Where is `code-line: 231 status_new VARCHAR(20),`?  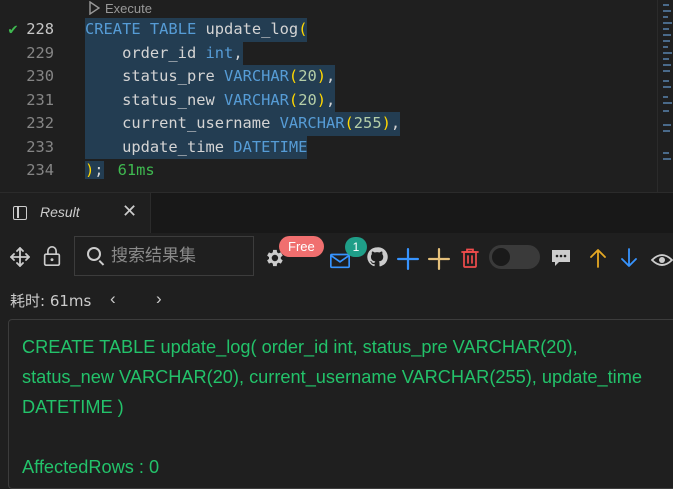
code-line: 231 status_new VARCHAR(20), is located at coordinates (327, 100).